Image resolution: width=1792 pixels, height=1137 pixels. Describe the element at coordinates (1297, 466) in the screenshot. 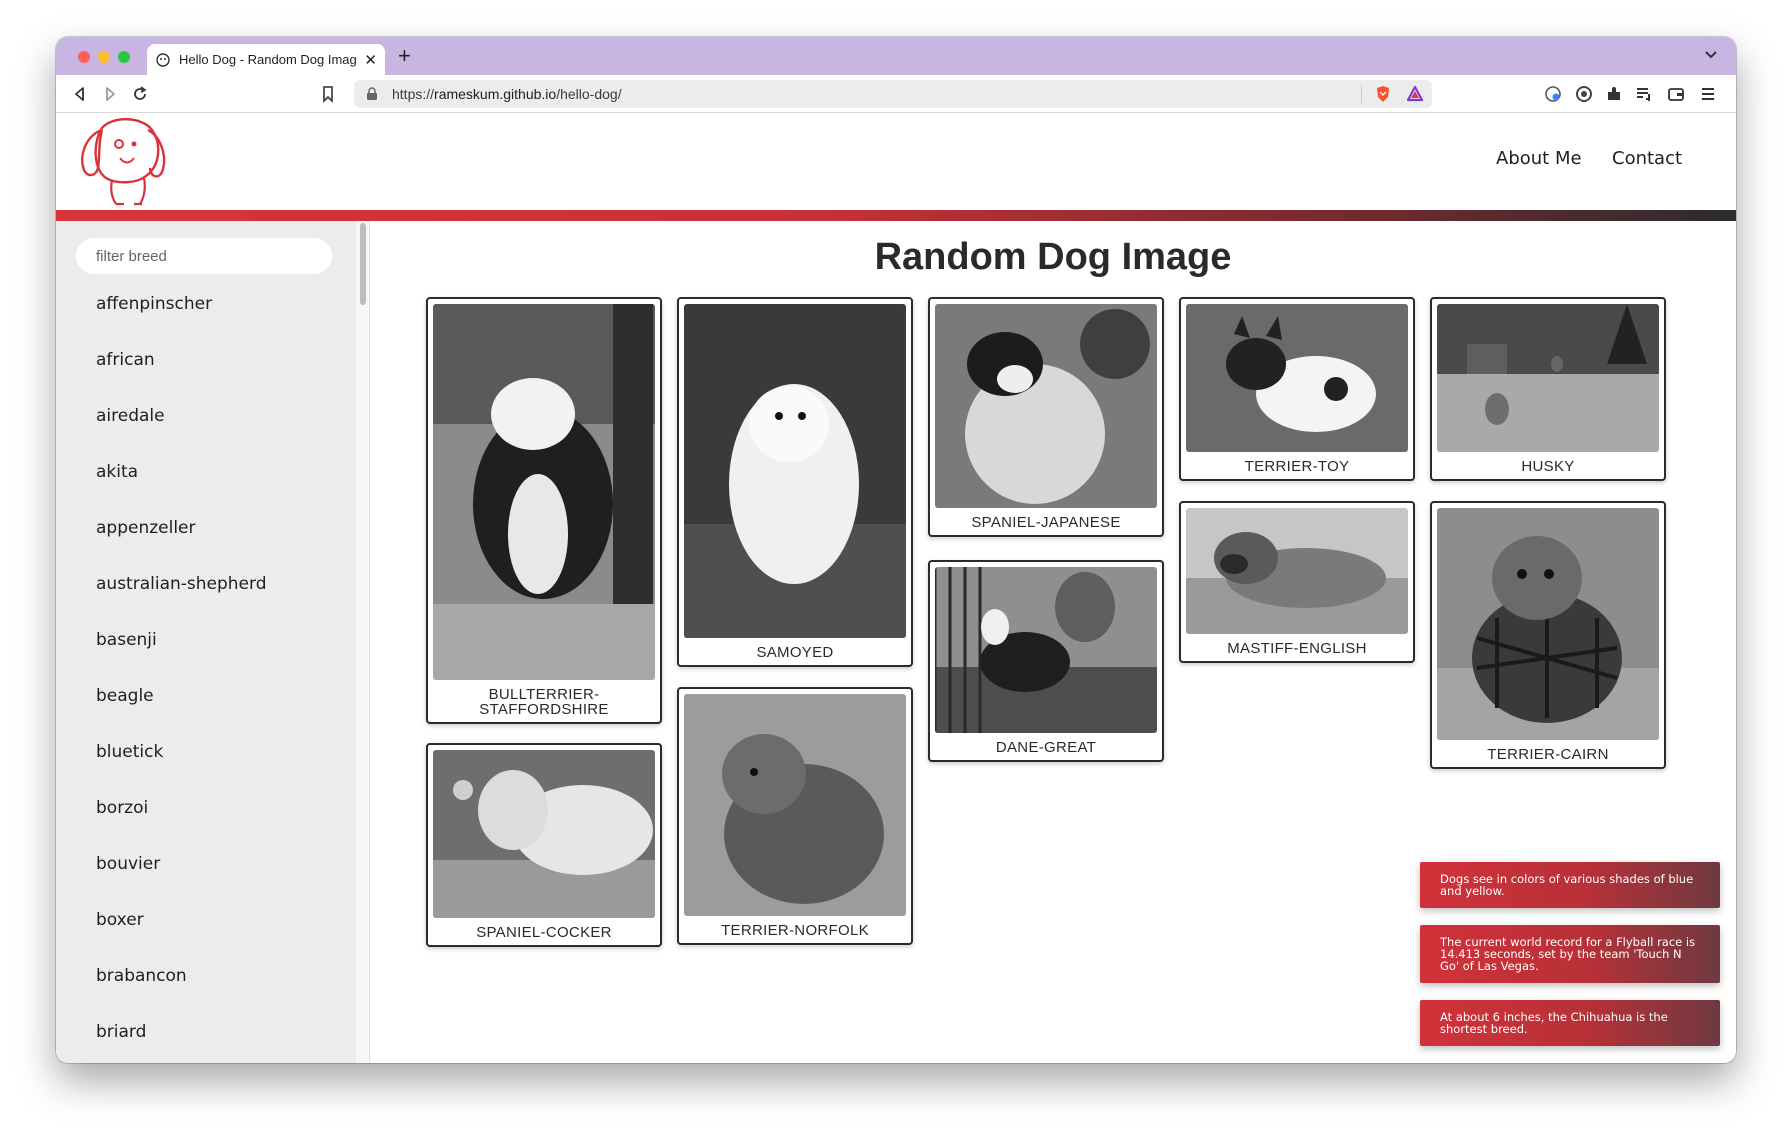

I see `dog-card-label: TERRIER-TOY` at that location.